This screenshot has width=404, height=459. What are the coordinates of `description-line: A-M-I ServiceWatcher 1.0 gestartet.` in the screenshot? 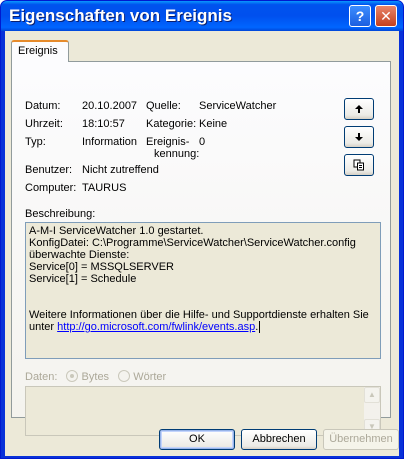 It's located at (116, 231).